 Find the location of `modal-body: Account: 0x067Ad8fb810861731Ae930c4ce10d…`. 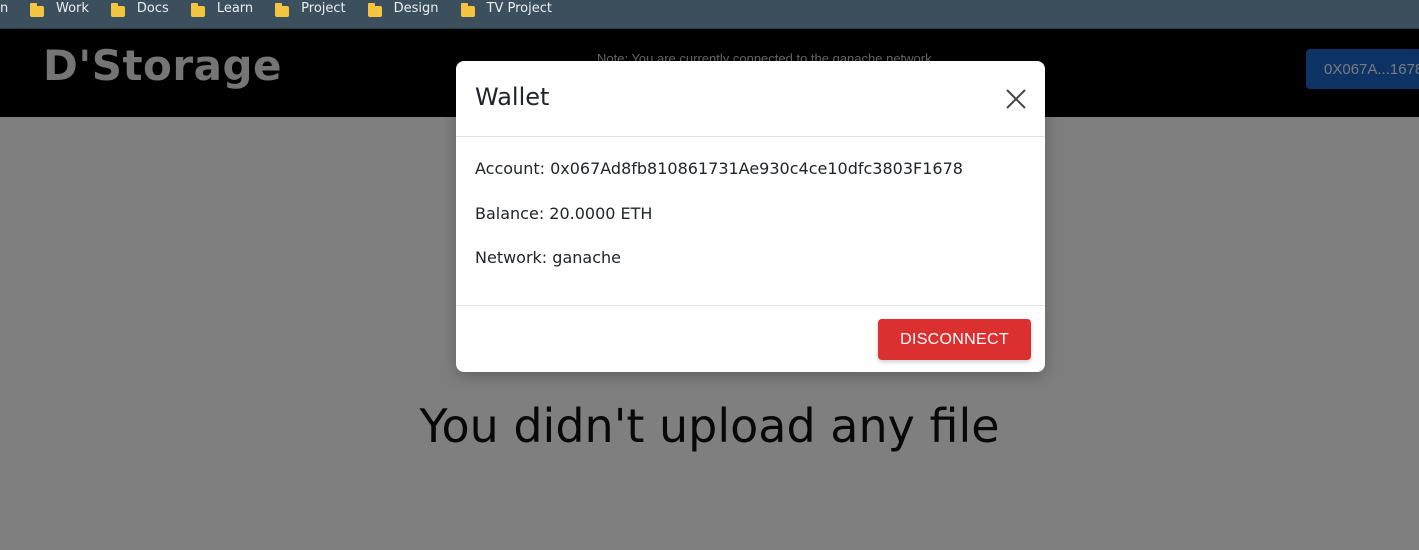

modal-body: Account: 0x067Ad8fb810861731Ae930c4ce10d… is located at coordinates (750, 221).